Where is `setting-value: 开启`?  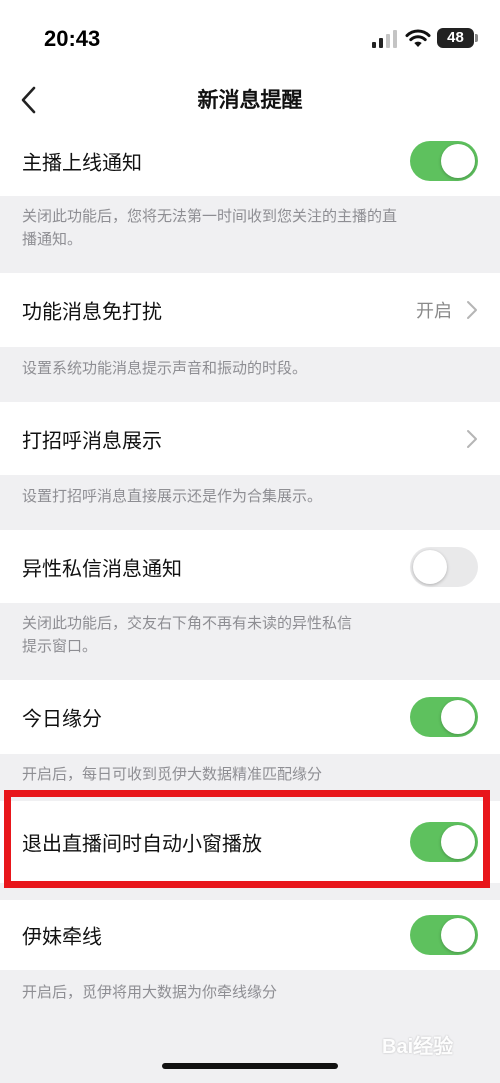
setting-value: 开启 is located at coordinates (434, 311).